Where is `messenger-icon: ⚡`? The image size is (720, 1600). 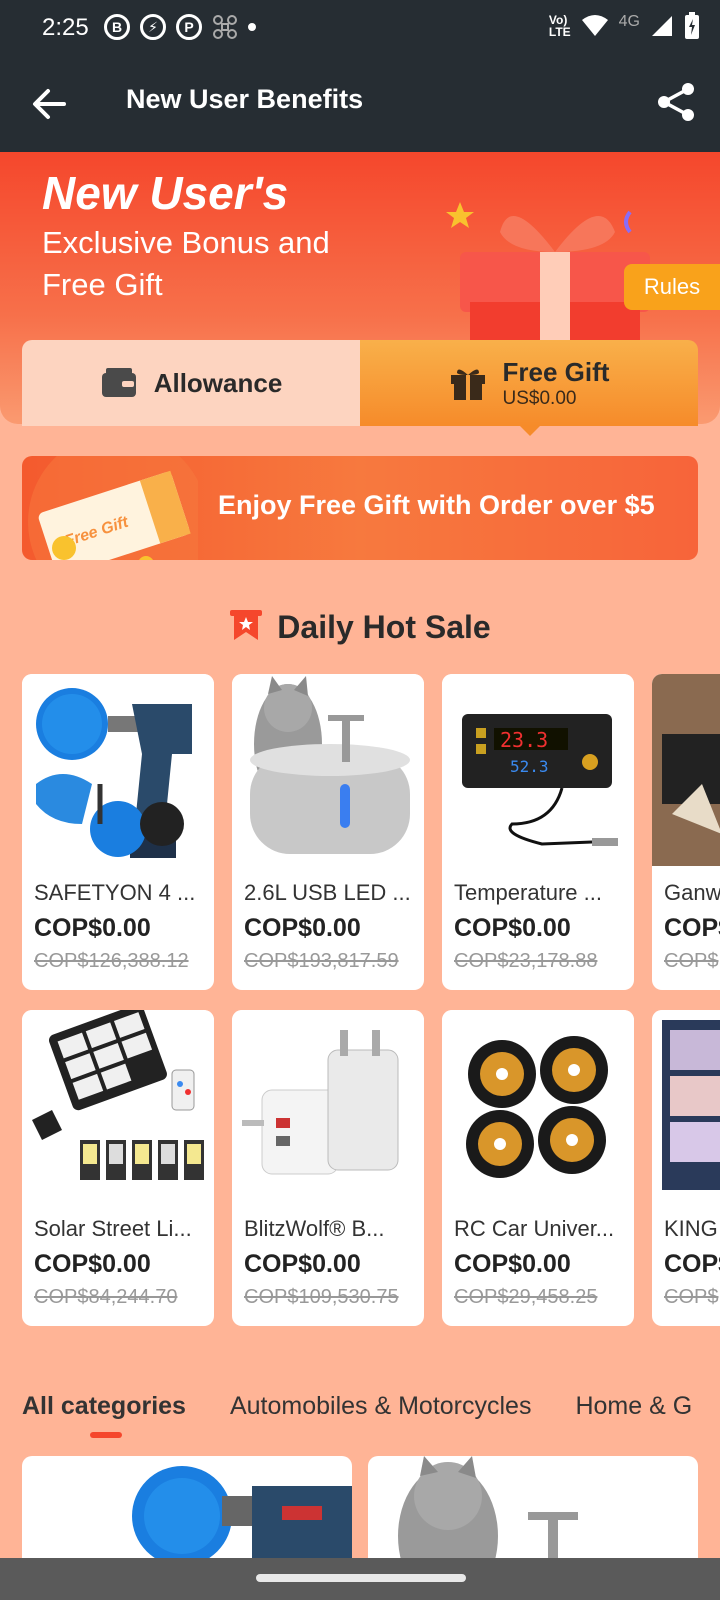 messenger-icon: ⚡ is located at coordinates (153, 27).